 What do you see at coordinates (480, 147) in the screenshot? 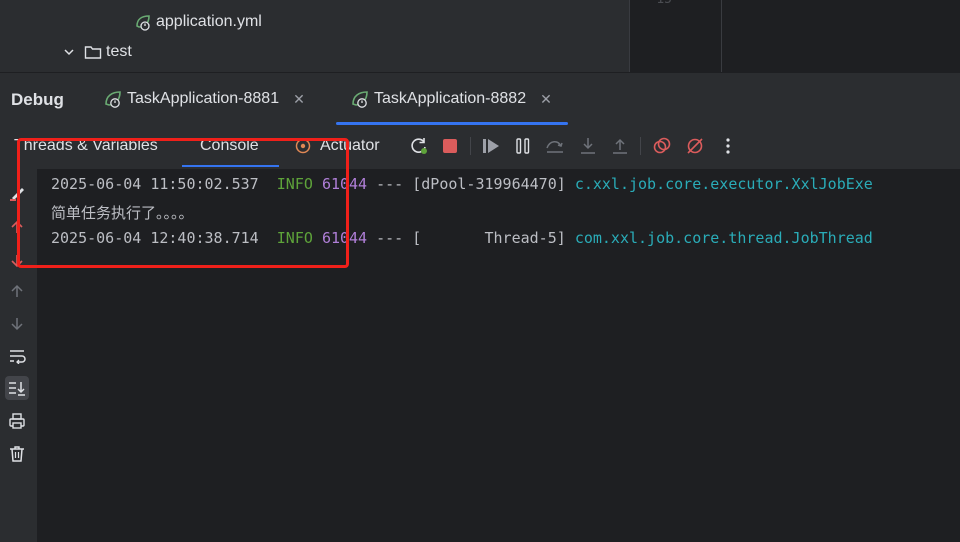
I see `debug-toolbar: Threads & Variables Console Actuator` at bounding box center [480, 147].